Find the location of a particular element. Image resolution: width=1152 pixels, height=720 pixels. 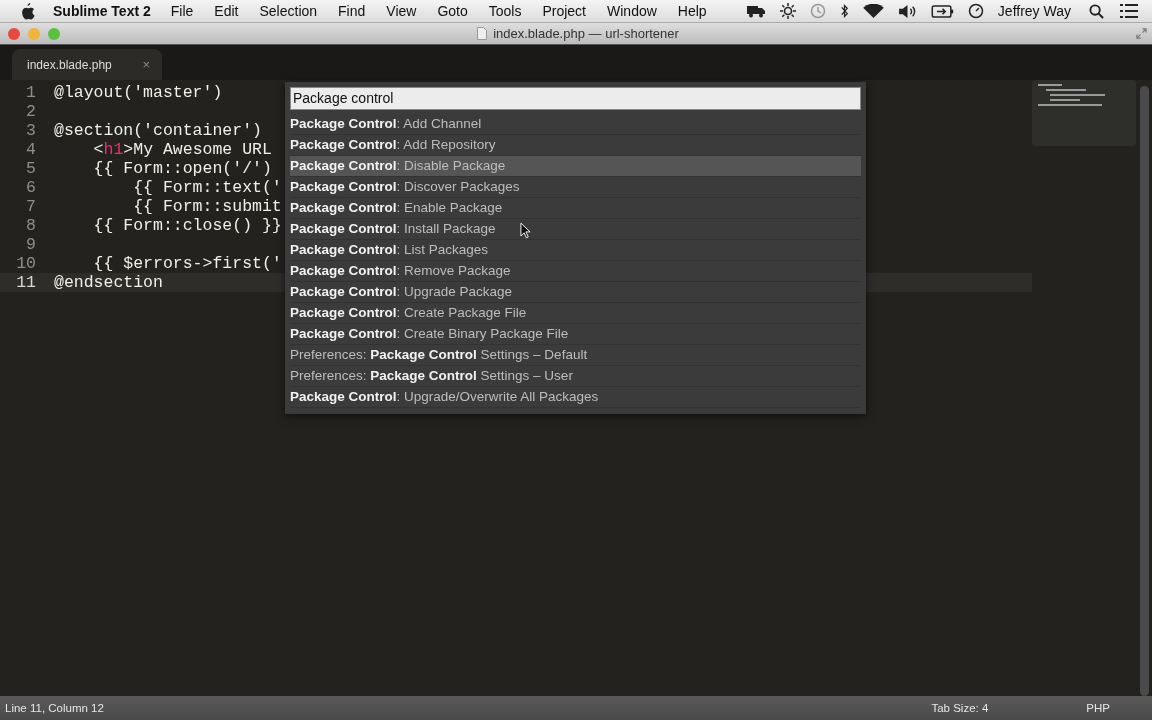

wifi-icon is located at coordinates (873, 11).